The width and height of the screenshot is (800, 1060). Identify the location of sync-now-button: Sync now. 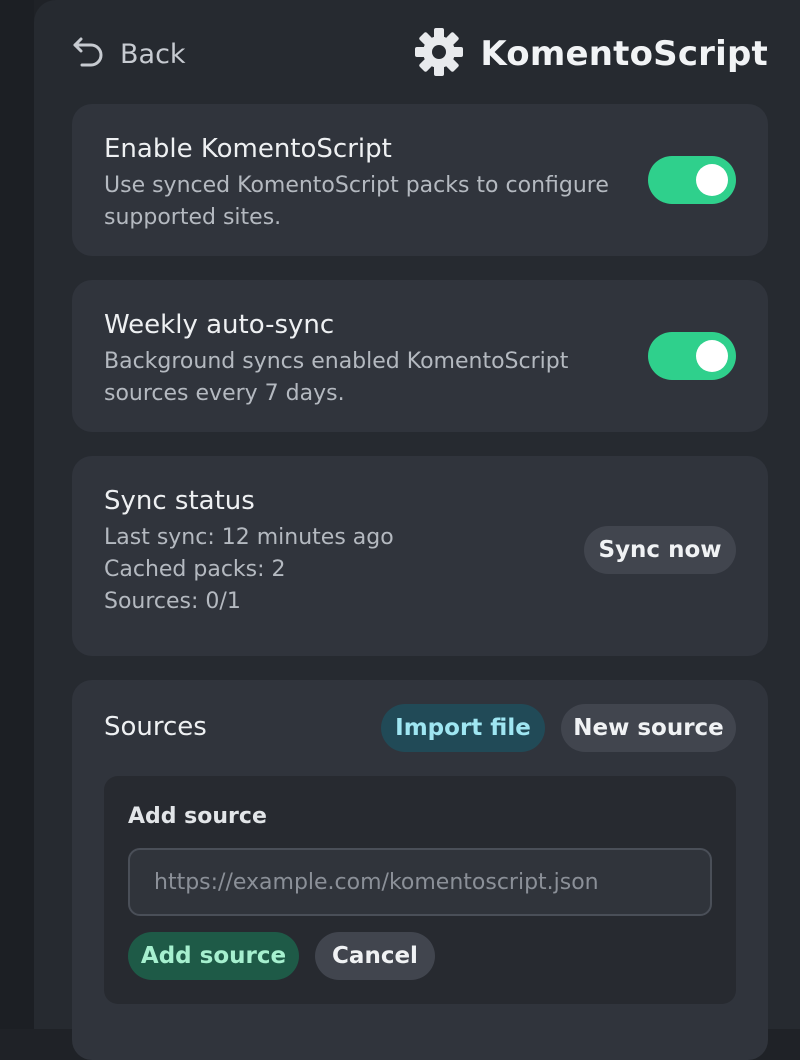
(660, 550).